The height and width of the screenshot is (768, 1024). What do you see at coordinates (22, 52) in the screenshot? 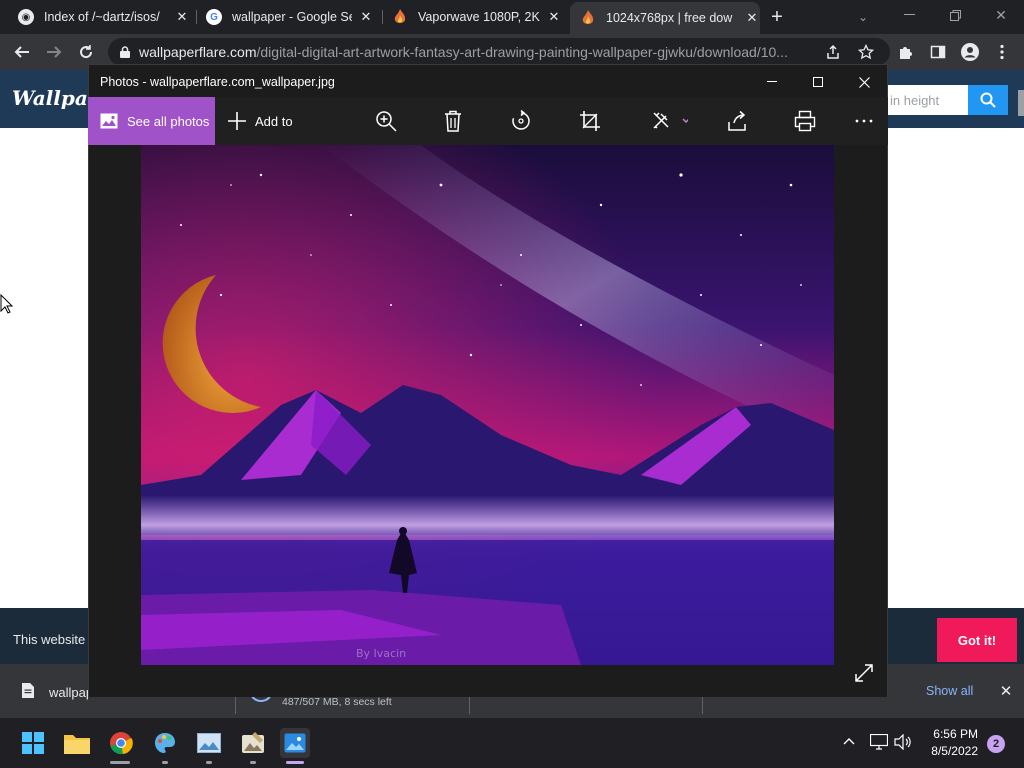
I see `back-arrow-icon` at bounding box center [22, 52].